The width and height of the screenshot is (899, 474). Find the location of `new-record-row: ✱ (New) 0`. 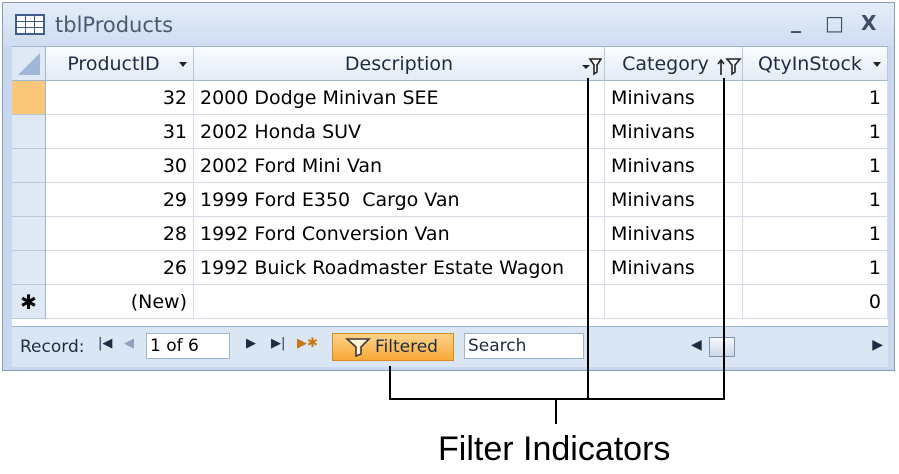

new-record-row: ✱ (New) 0 is located at coordinates (450, 302).